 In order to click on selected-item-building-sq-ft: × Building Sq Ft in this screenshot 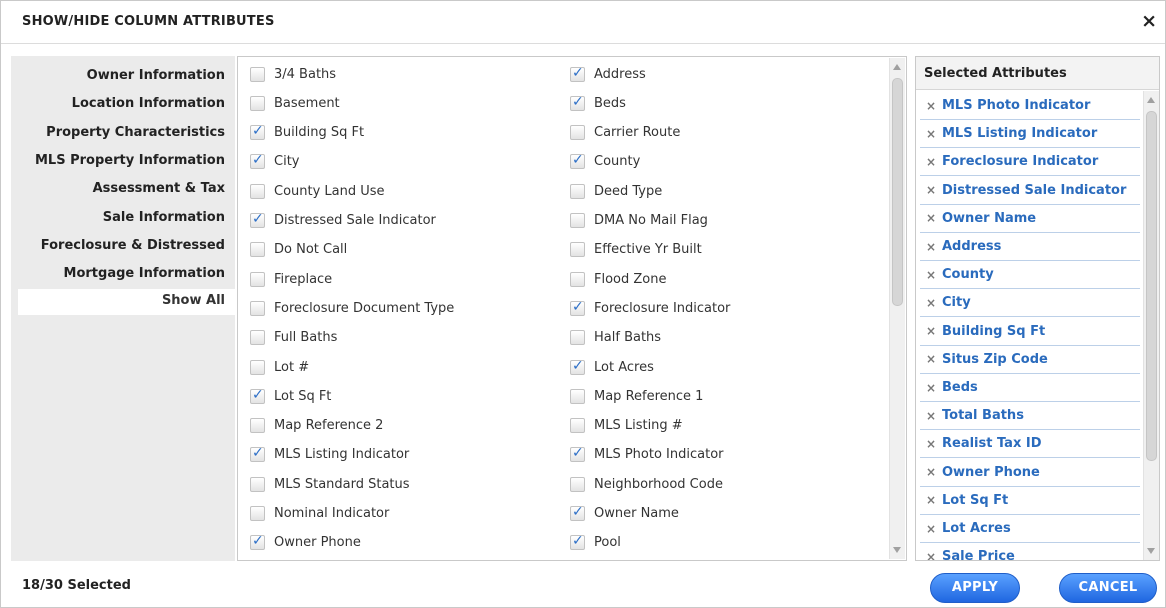, I will do `click(1030, 332)`.